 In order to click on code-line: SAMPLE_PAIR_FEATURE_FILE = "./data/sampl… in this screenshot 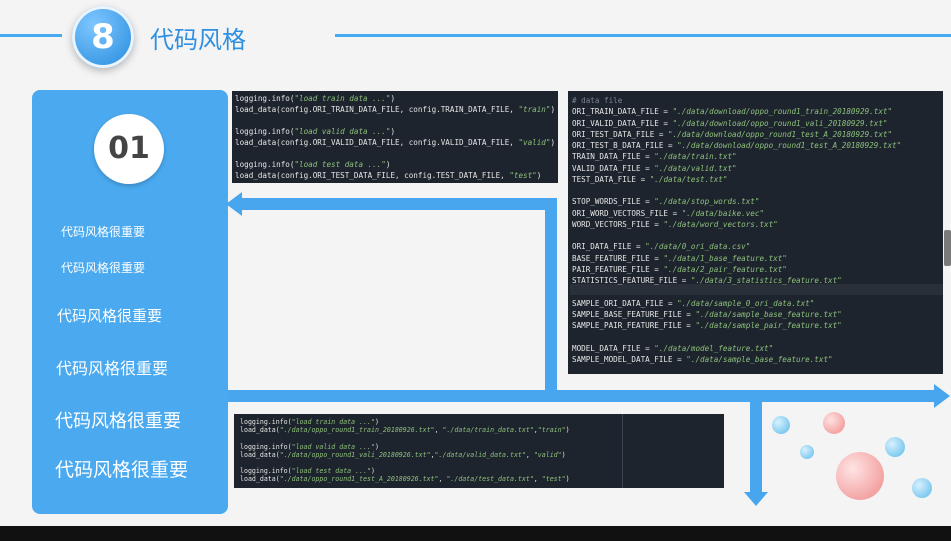, I will do `click(707, 325)`.